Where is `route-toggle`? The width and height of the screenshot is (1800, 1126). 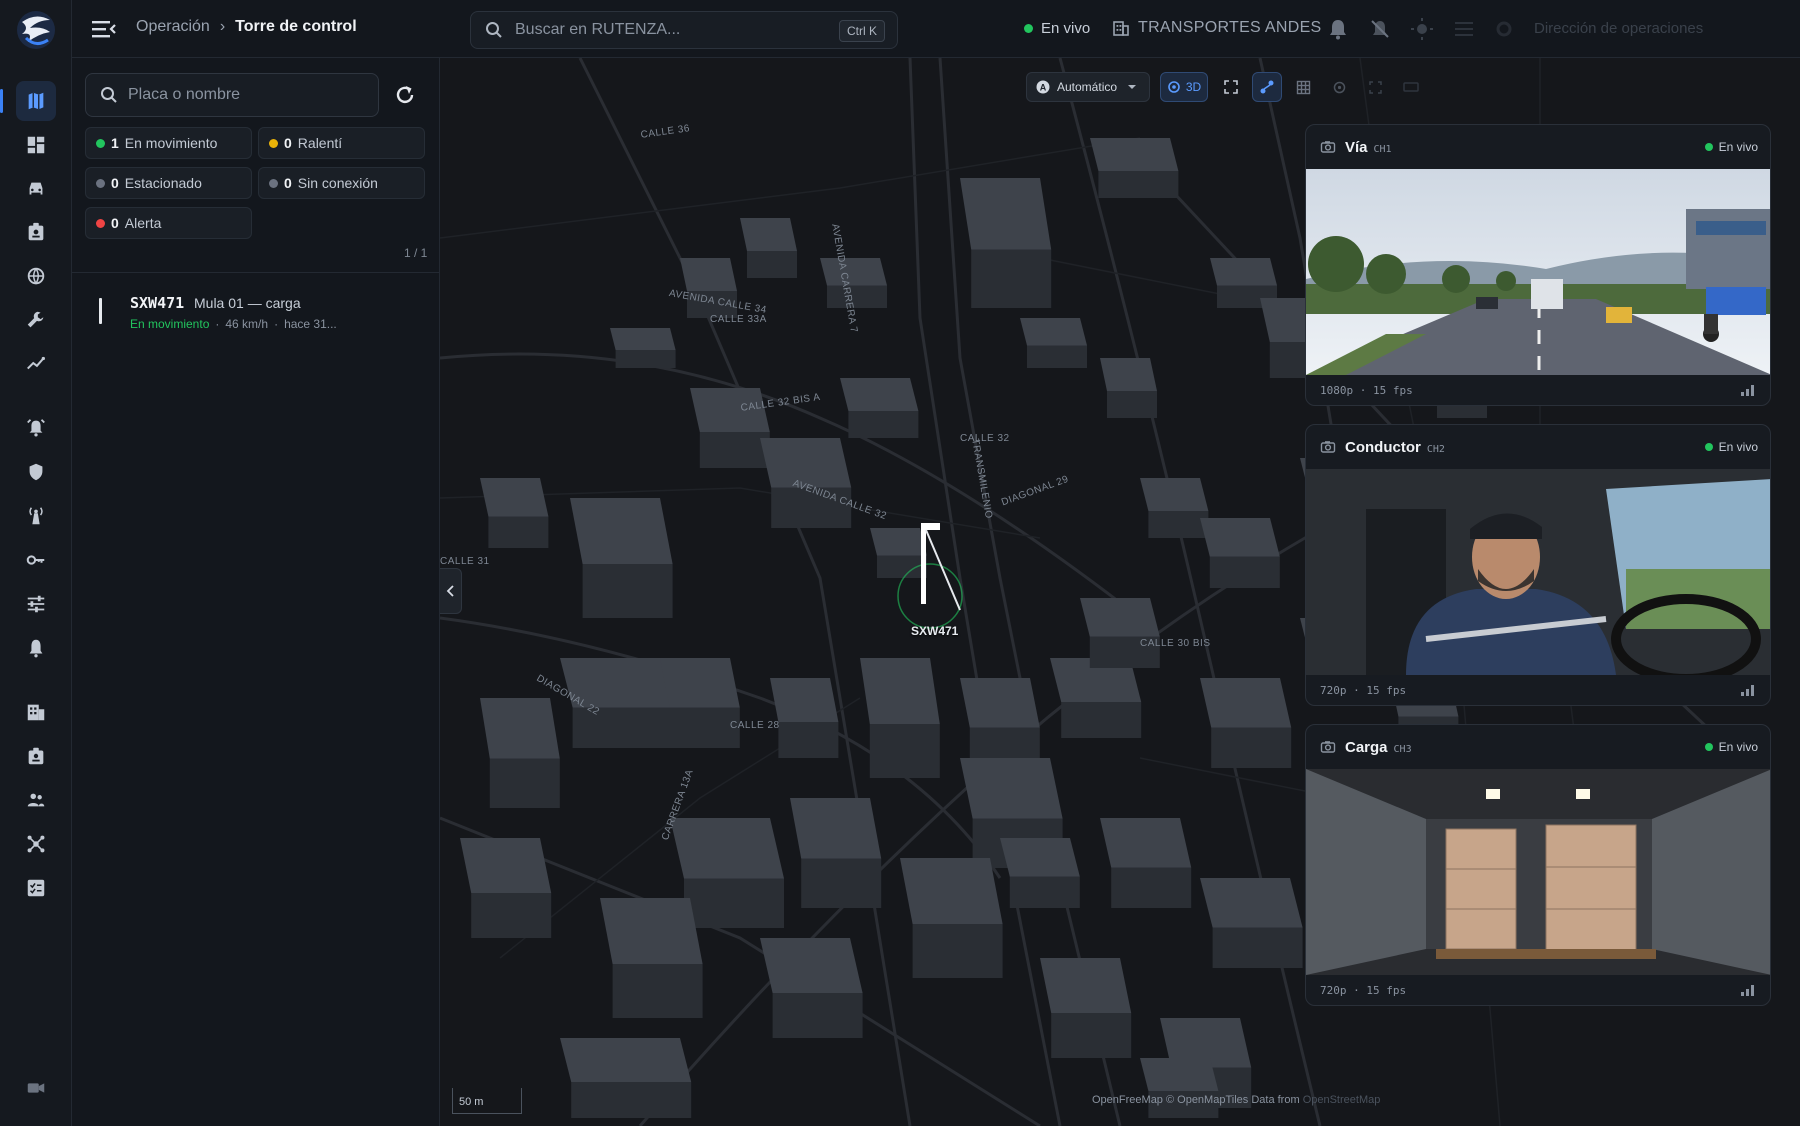 route-toggle is located at coordinates (1267, 87).